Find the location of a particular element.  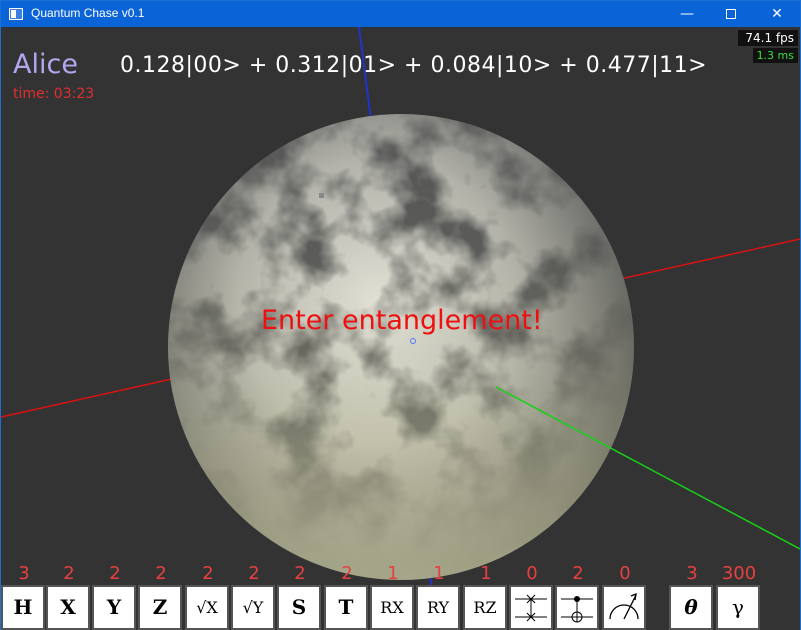

gate-swap-button is located at coordinates (531, 607).